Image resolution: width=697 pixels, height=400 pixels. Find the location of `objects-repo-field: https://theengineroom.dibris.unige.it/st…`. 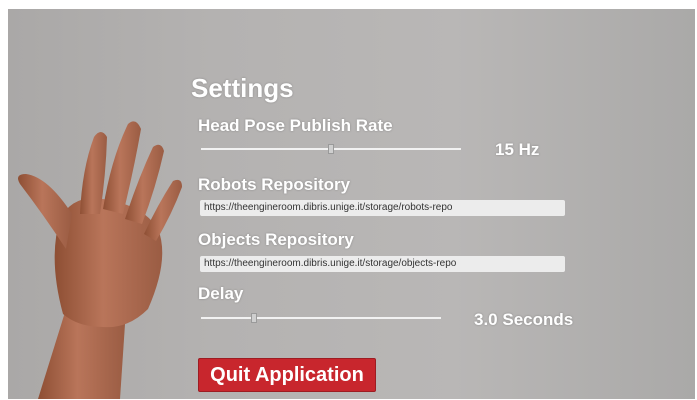

objects-repo-field: https://theengineroom.dibris.unige.it/st… is located at coordinates (382, 264).